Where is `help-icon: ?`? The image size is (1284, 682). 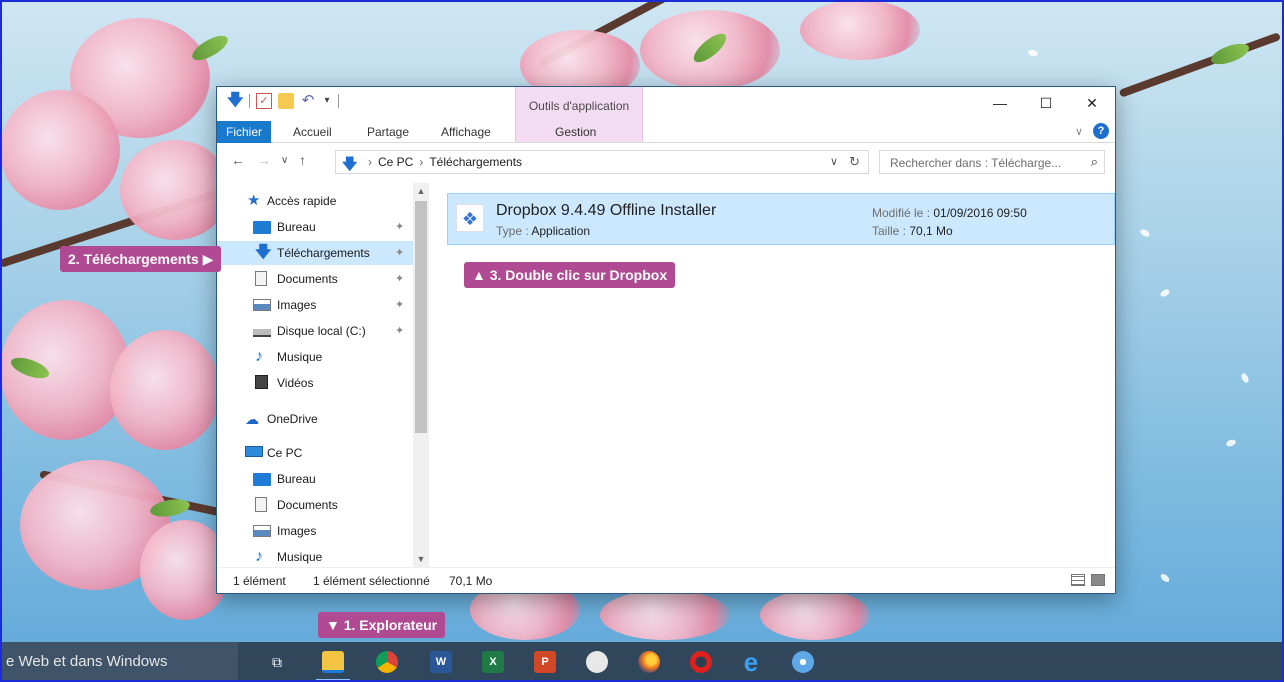 help-icon: ? is located at coordinates (1101, 131).